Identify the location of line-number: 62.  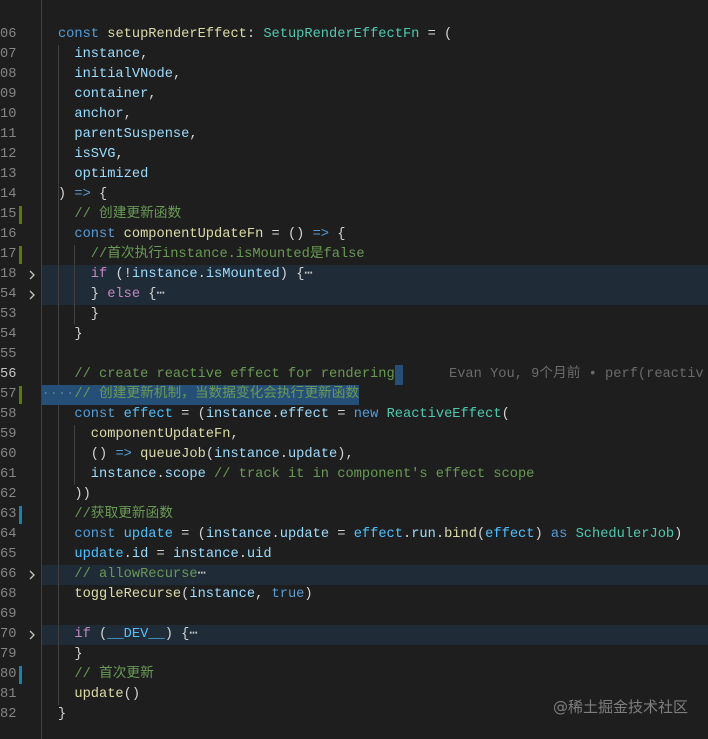
(8, 495).